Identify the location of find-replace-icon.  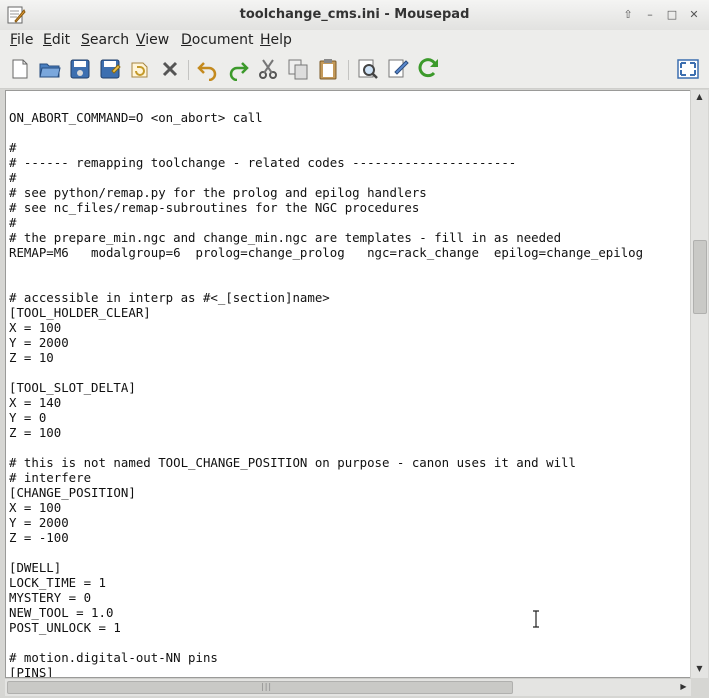
(398, 69).